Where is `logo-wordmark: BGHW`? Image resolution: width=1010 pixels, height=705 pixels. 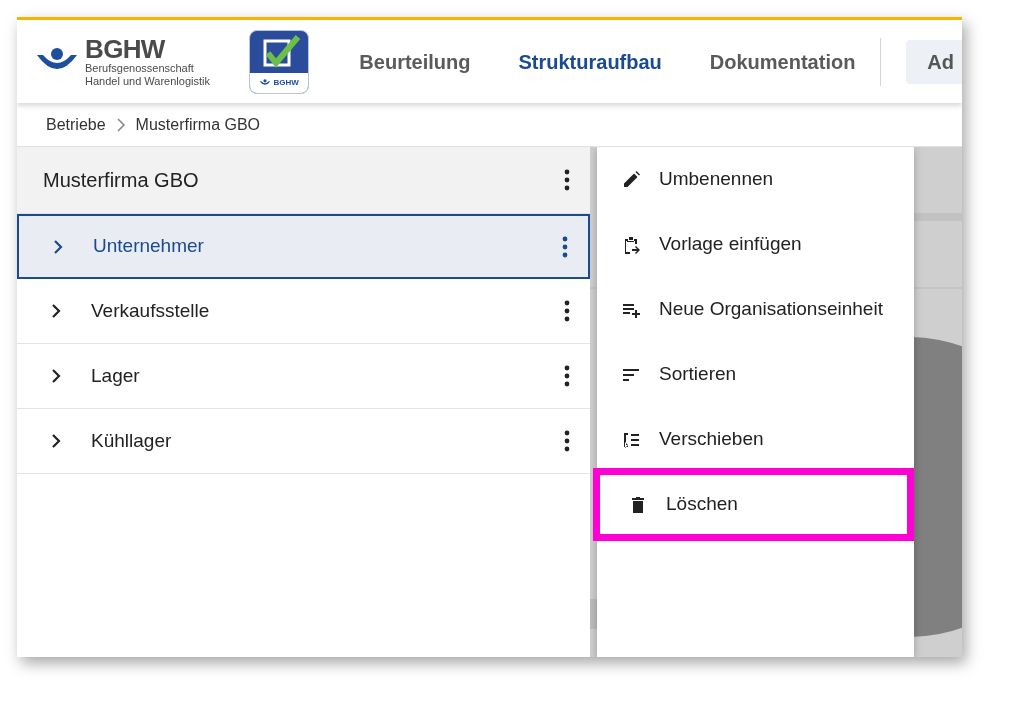
logo-wordmark: BGHW is located at coordinates (125, 49).